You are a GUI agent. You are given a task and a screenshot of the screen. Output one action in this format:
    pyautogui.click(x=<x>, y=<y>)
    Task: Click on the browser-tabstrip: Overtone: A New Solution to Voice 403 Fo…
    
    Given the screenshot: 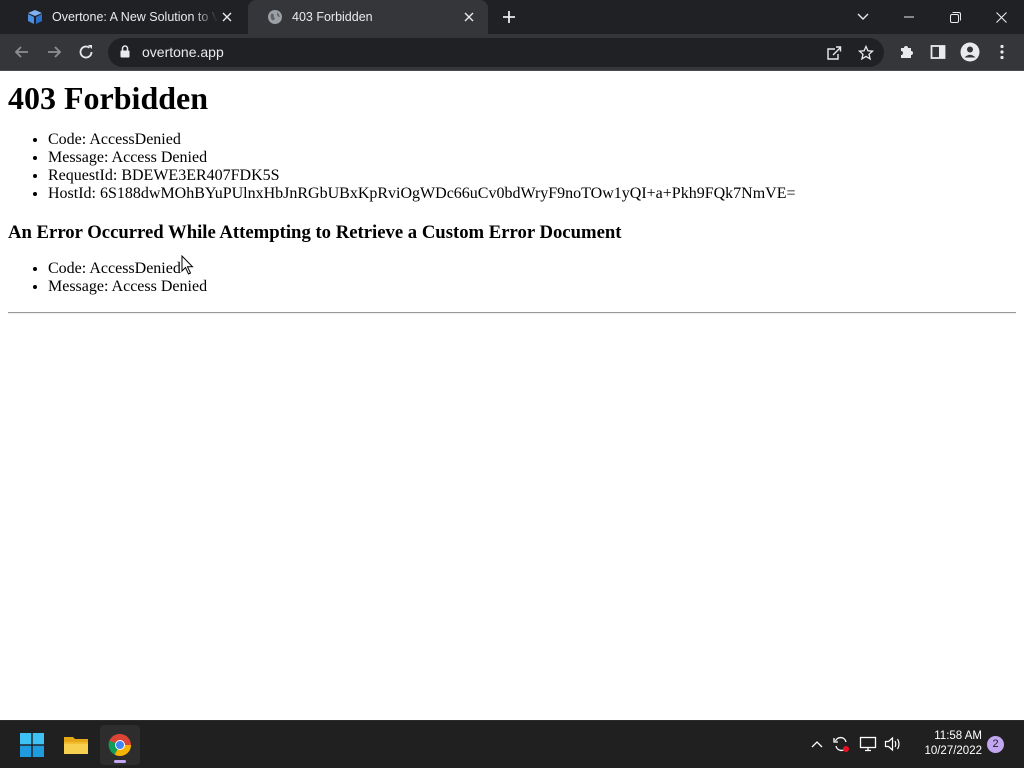 What is the action you would take?
    pyautogui.click(x=512, y=17)
    